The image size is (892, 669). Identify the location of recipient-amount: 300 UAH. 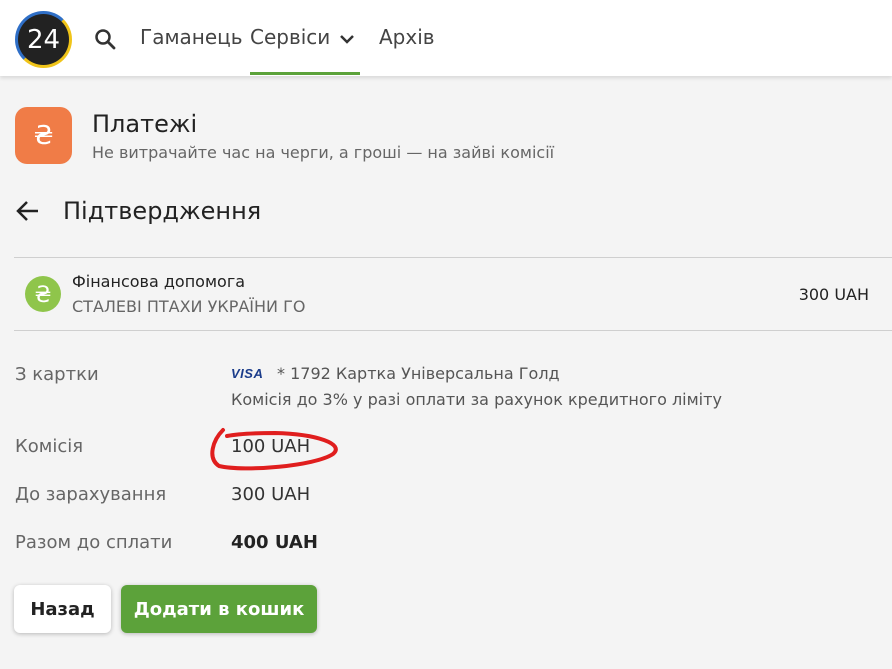
(833, 294).